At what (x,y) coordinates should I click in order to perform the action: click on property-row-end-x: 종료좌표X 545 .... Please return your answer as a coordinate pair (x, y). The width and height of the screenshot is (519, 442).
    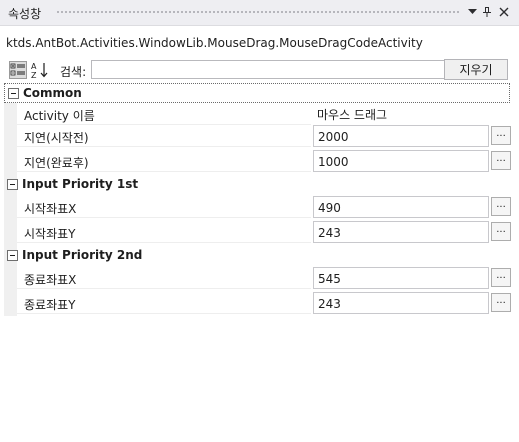
    Looking at the image, I should click on (264, 278).